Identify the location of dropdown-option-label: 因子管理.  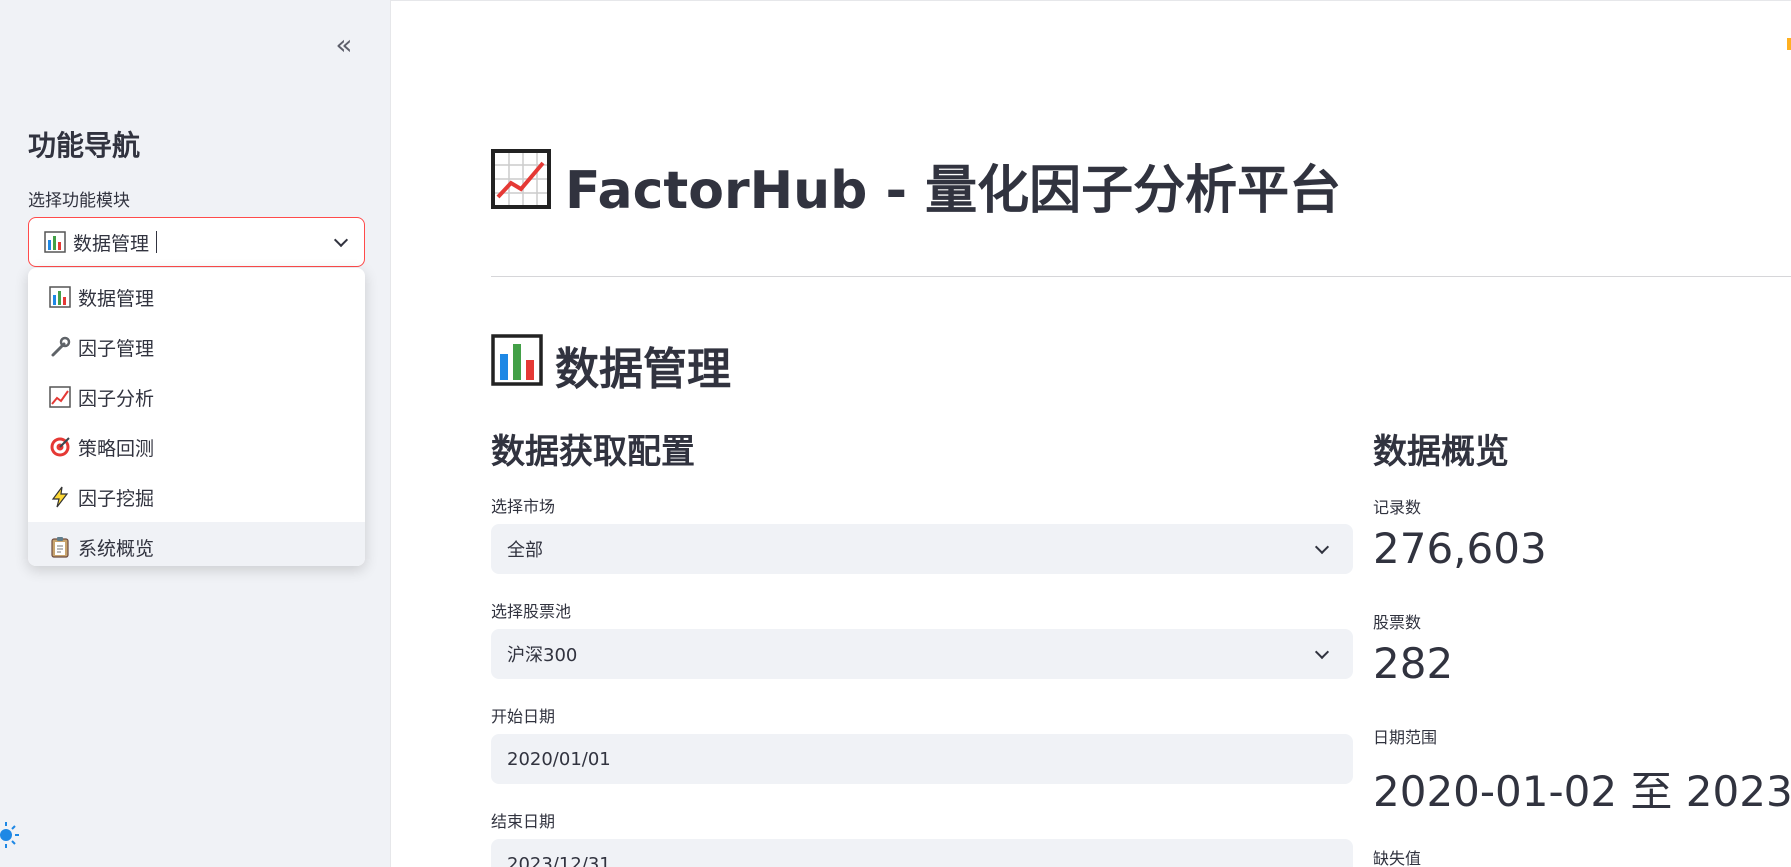
(116, 348).